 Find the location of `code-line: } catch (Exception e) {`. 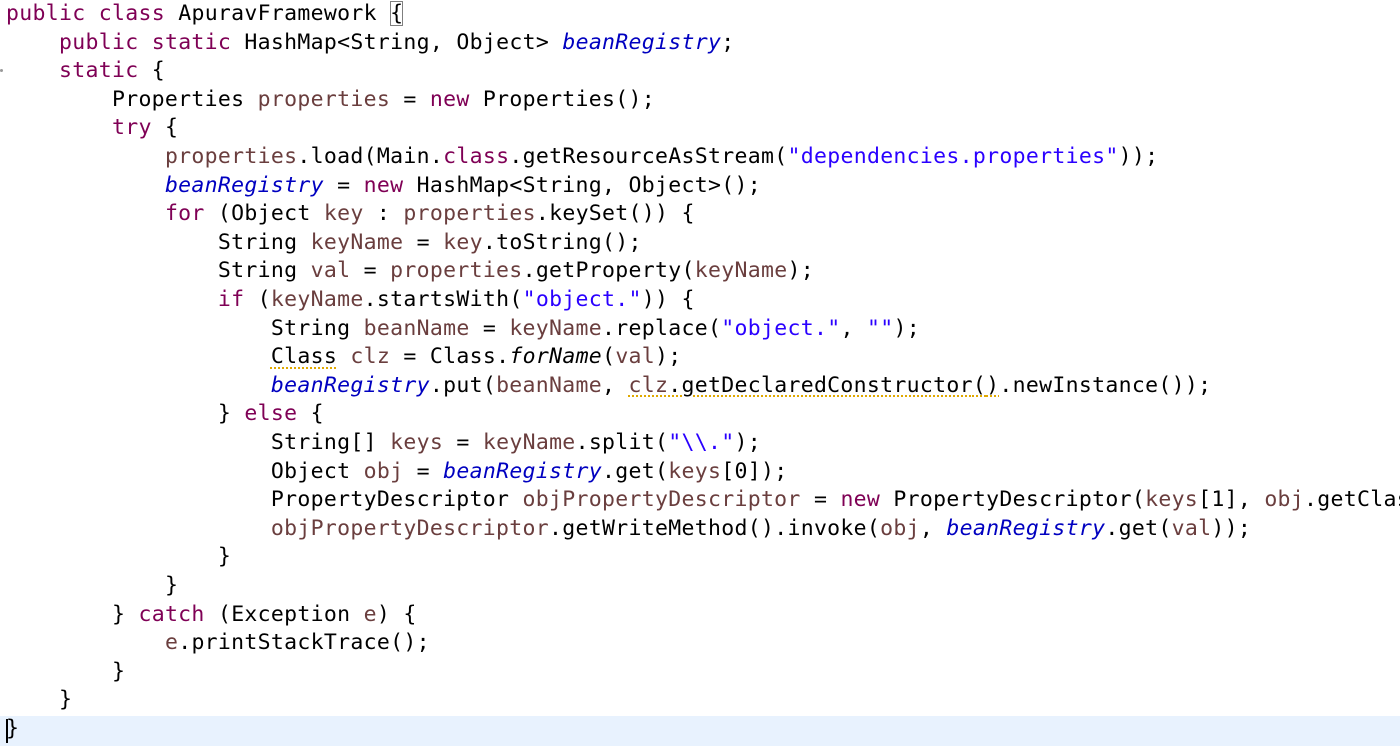

code-line: } catch (Exception e) { is located at coordinates (211, 615).